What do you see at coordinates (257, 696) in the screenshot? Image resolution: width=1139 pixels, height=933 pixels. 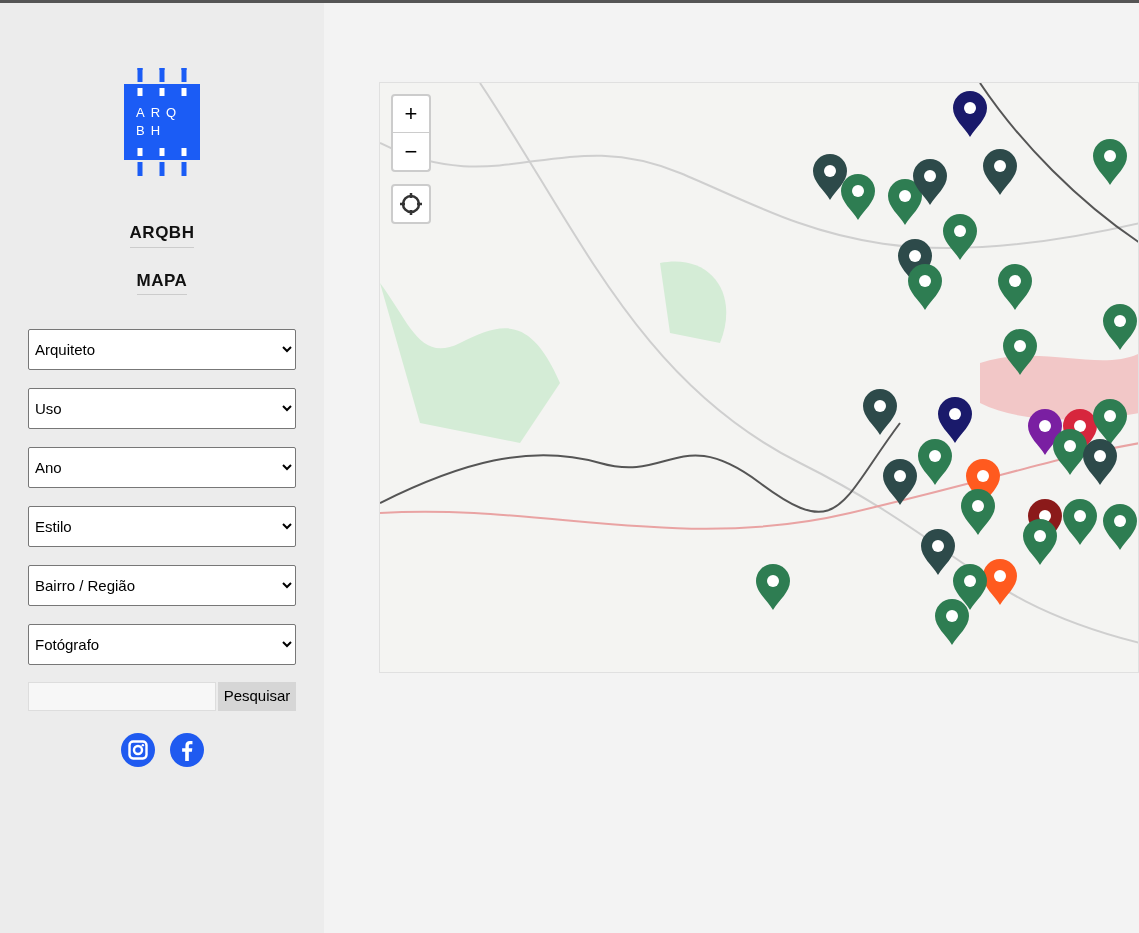 I see `search-button: Pesquisar` at bounding box center [257, 696].